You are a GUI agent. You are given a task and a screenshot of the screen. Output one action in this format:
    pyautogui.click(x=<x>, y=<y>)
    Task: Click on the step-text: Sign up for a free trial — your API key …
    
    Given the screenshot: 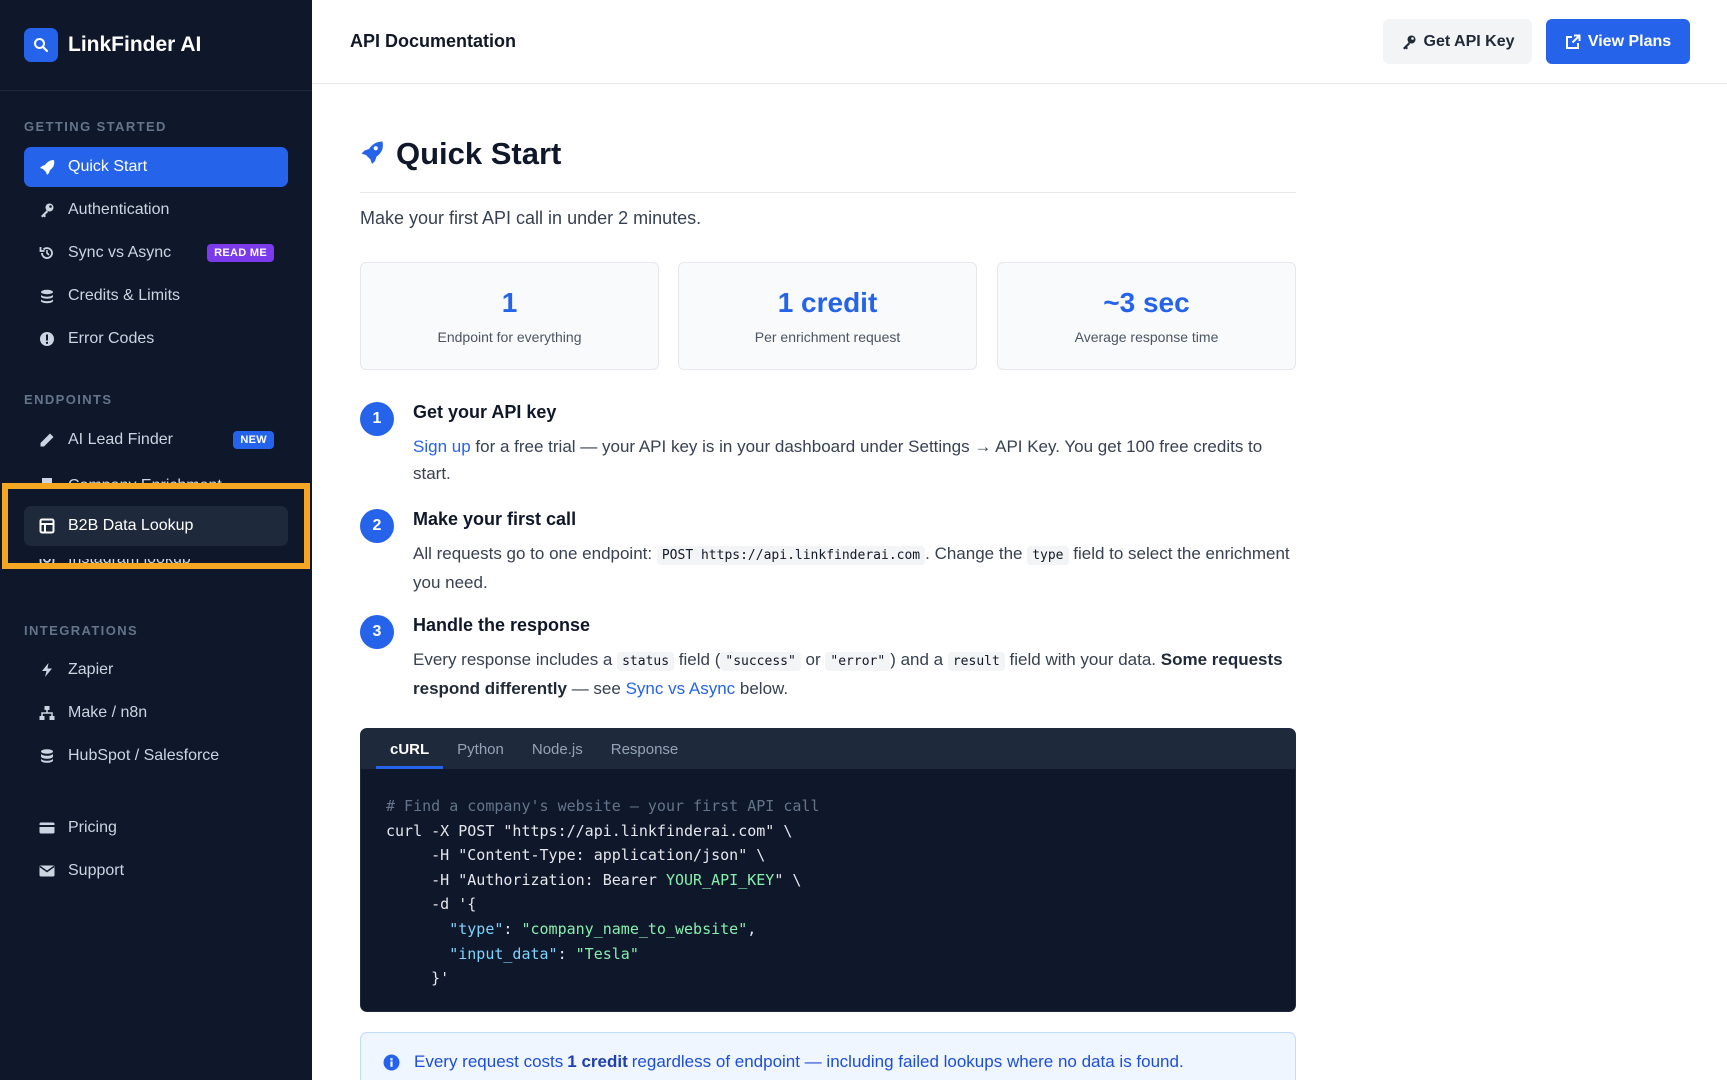 What is the action you would take?
    pyautogui.click(x=838, y=460)
    